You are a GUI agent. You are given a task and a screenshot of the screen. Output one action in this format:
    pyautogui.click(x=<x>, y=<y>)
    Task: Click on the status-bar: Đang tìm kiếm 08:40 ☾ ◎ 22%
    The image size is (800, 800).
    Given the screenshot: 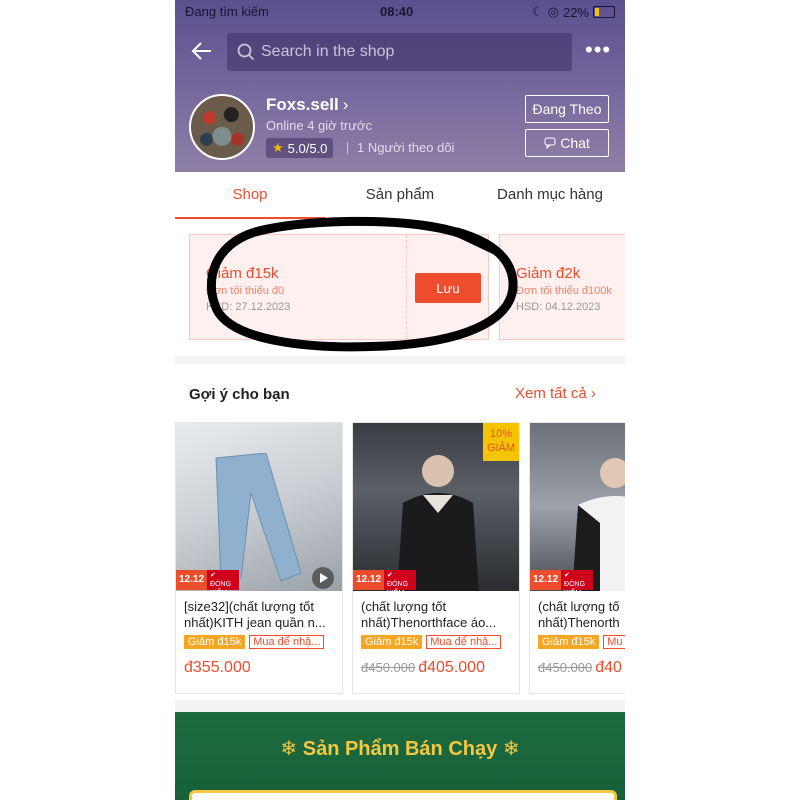 What is the action you would take?
    pyautogui.click(x=400, y=12)
    